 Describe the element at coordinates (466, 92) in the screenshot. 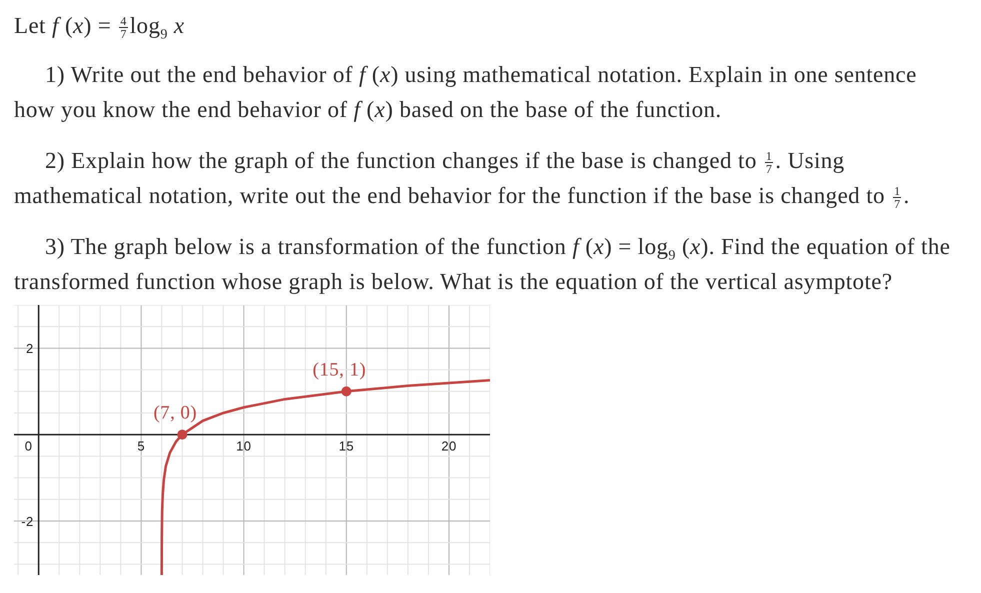

I see `question-text: 1) Write out the end behavior of f (x) using mathematical notation. Explain in one sentence how you know the end behavior of f (x) based on the base of the function.` at that location.